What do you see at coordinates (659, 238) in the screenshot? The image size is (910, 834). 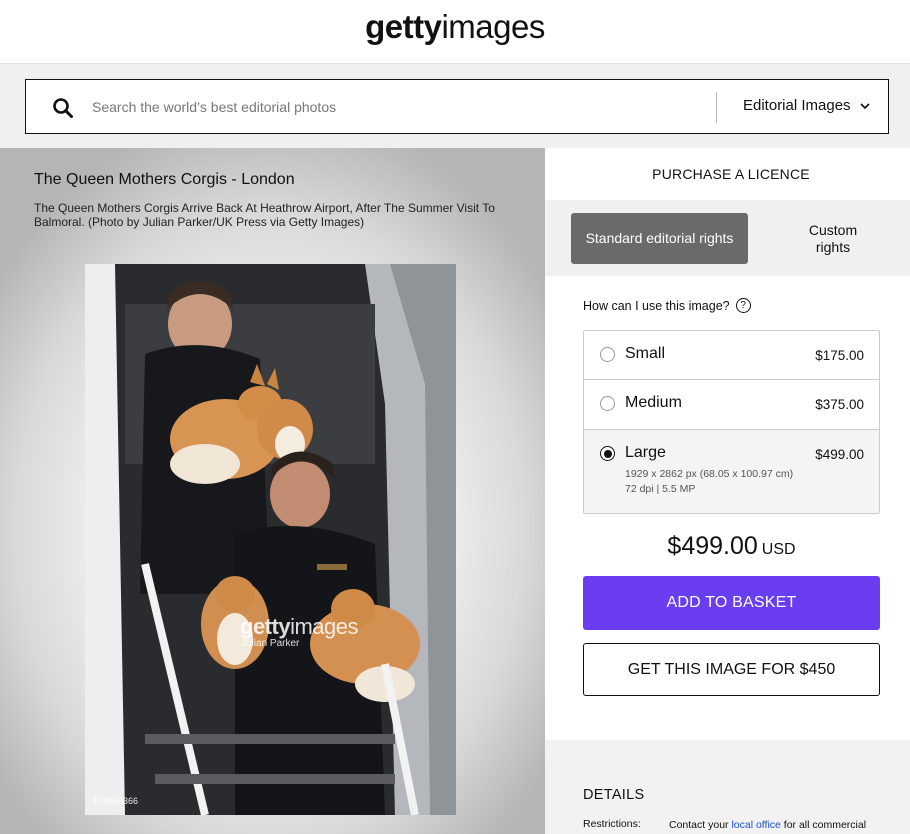 I see `standard-editorial-rights-tab: Standard editorial rights` at bounding box center [659, 238].